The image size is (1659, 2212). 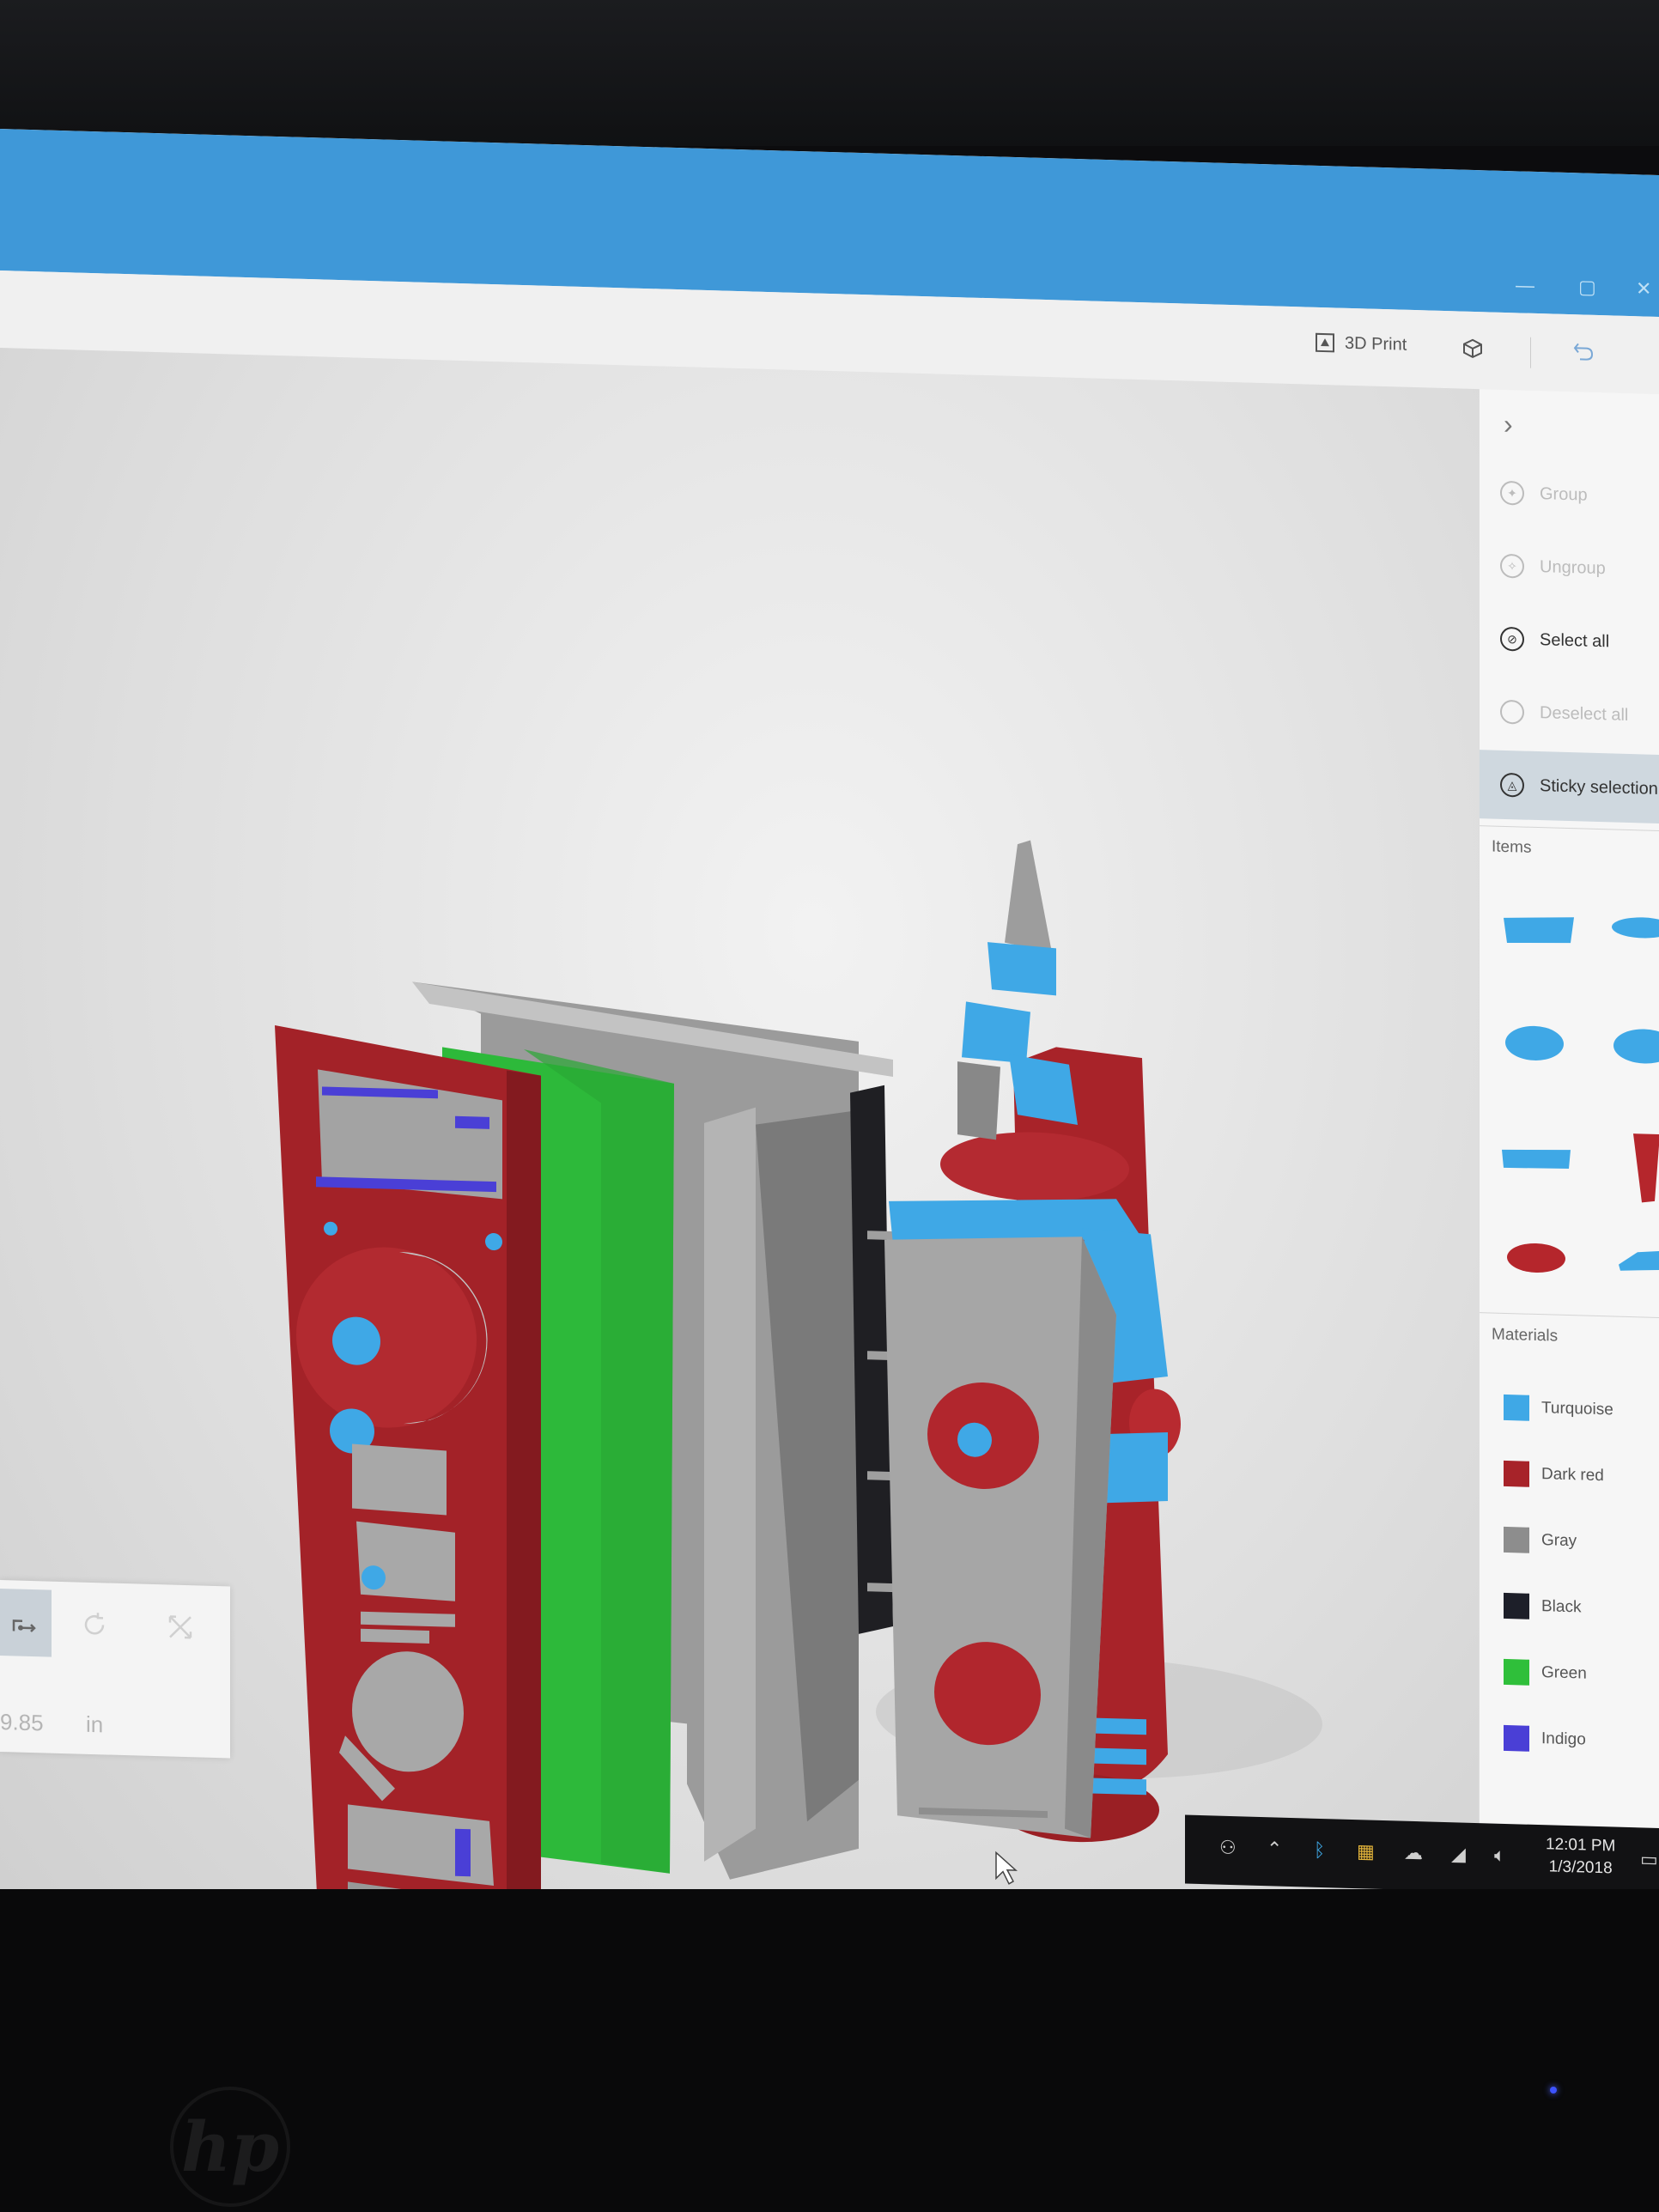 What do you see at coordinates (24, 1626) in the screenshot?
I see `move-icon` at bounding box center [24, 1626].